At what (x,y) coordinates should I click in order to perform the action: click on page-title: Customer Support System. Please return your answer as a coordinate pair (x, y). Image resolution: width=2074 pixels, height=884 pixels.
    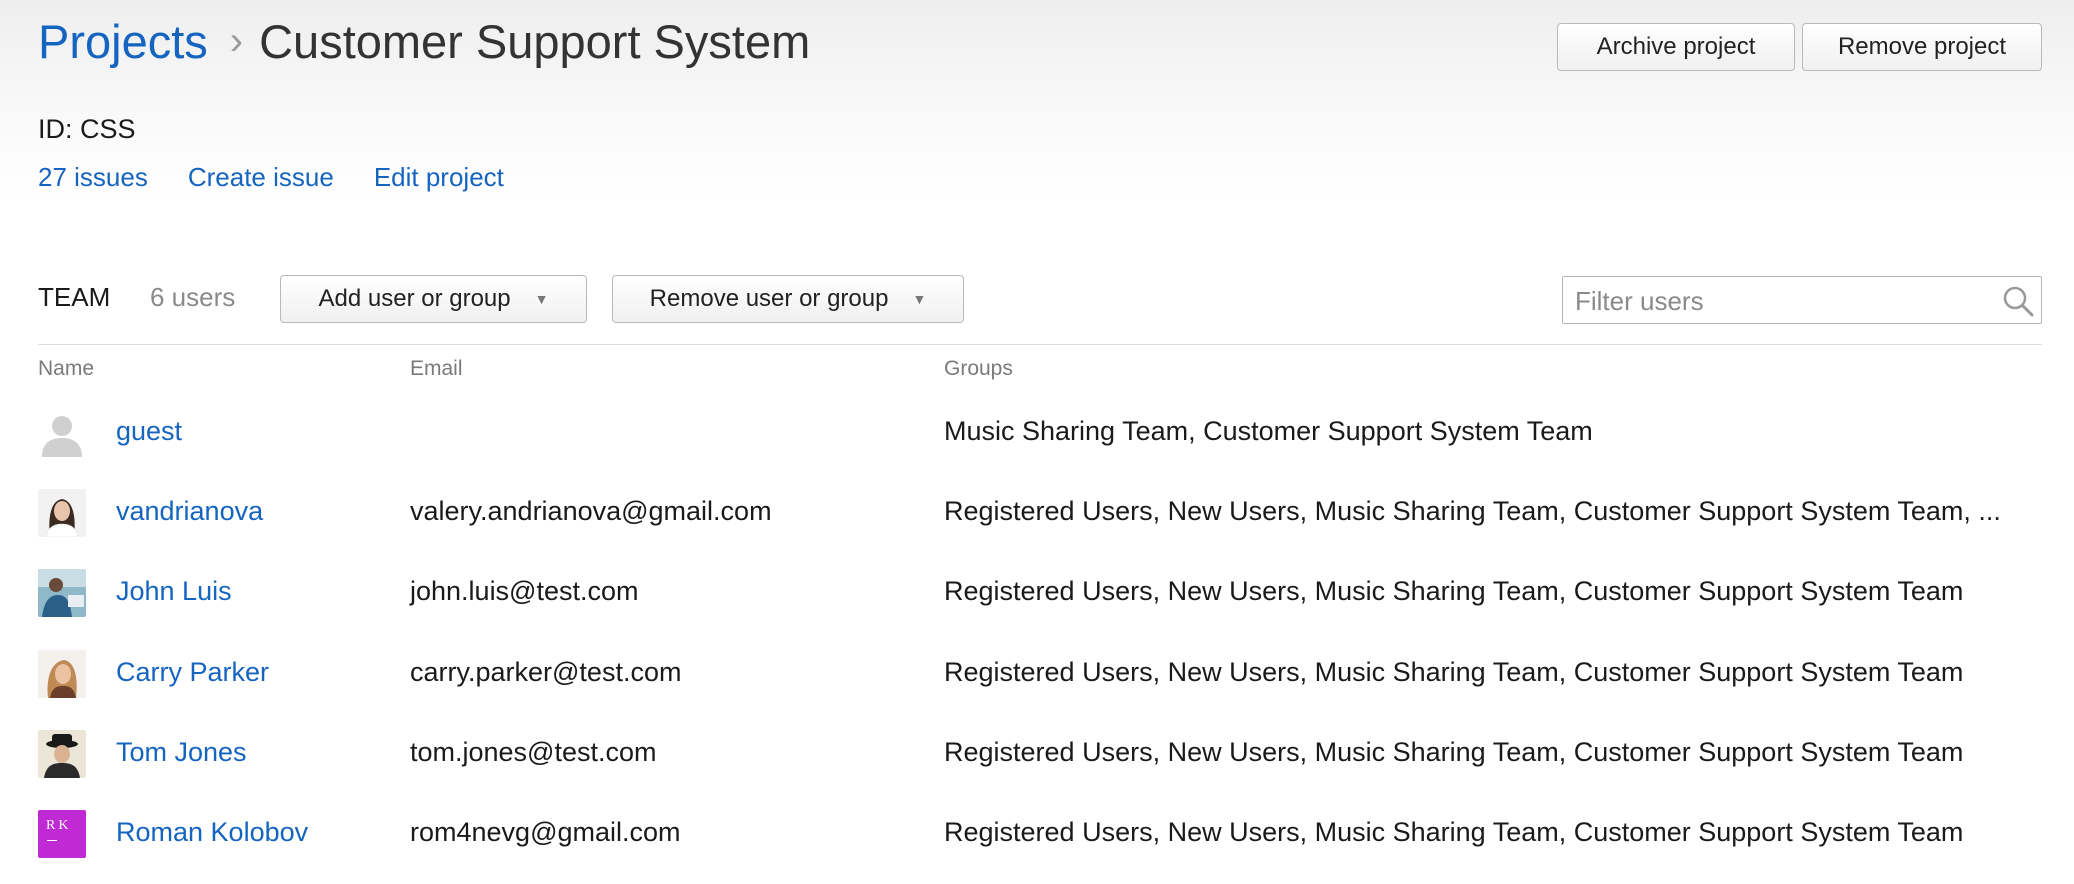
    Looking at the image, I should click on (535, 41).